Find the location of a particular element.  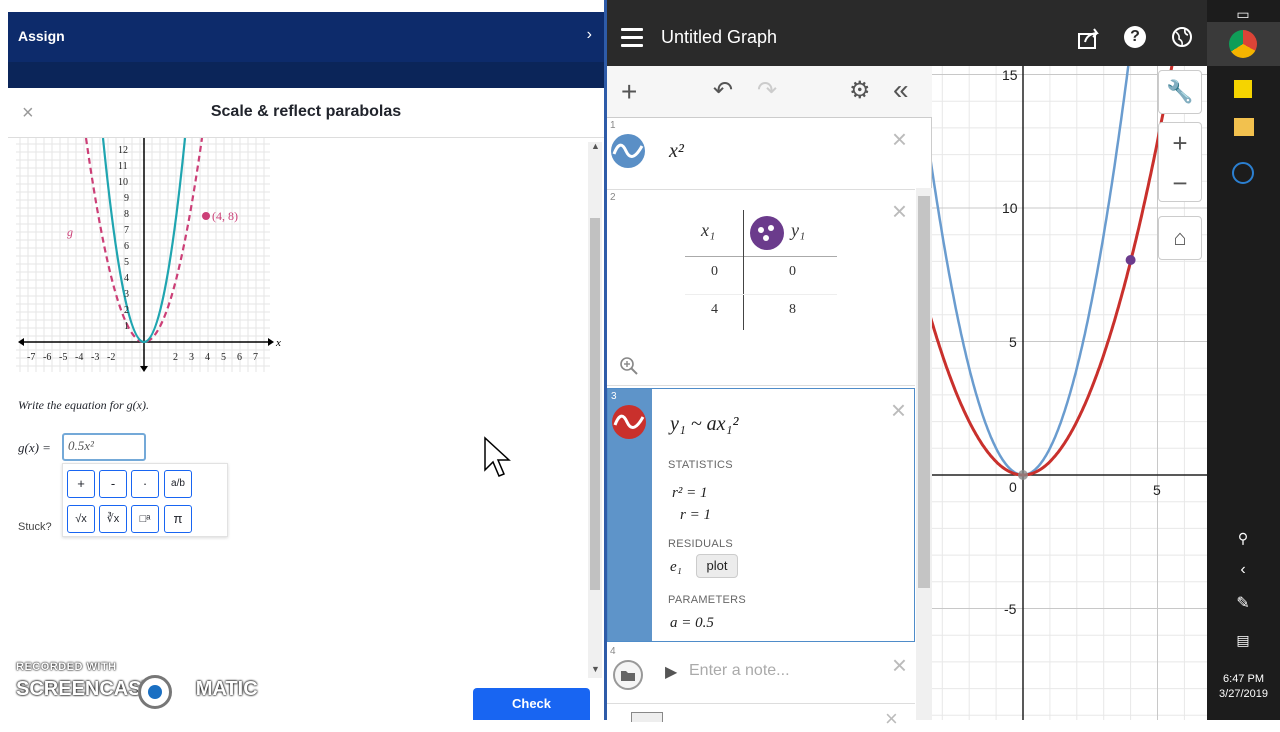

collapse-list-icon: « is located at coordinates (901, 90).